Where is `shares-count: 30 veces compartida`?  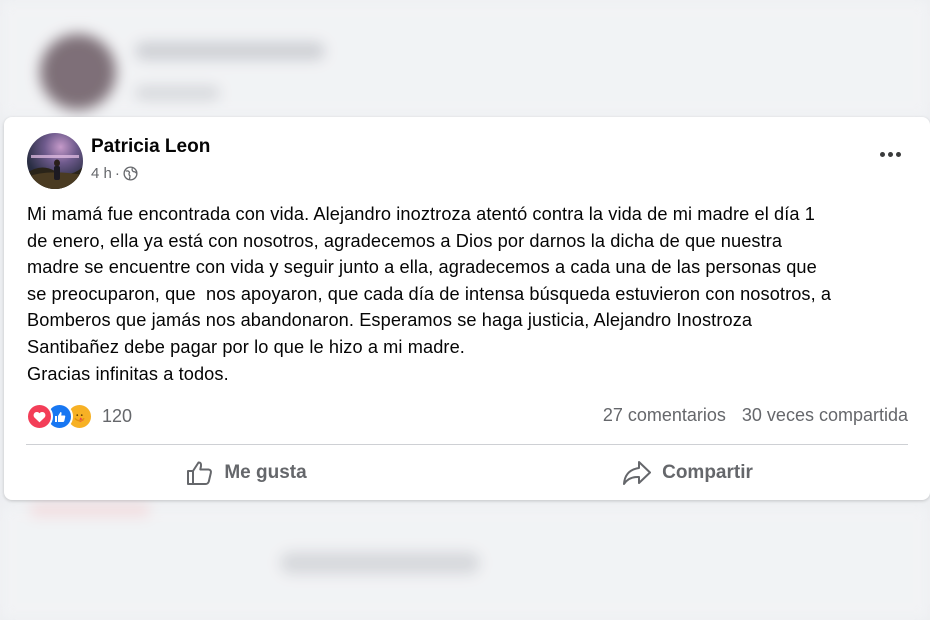
shares-count: 30 veces compartida is located at coordinates (825, 415).